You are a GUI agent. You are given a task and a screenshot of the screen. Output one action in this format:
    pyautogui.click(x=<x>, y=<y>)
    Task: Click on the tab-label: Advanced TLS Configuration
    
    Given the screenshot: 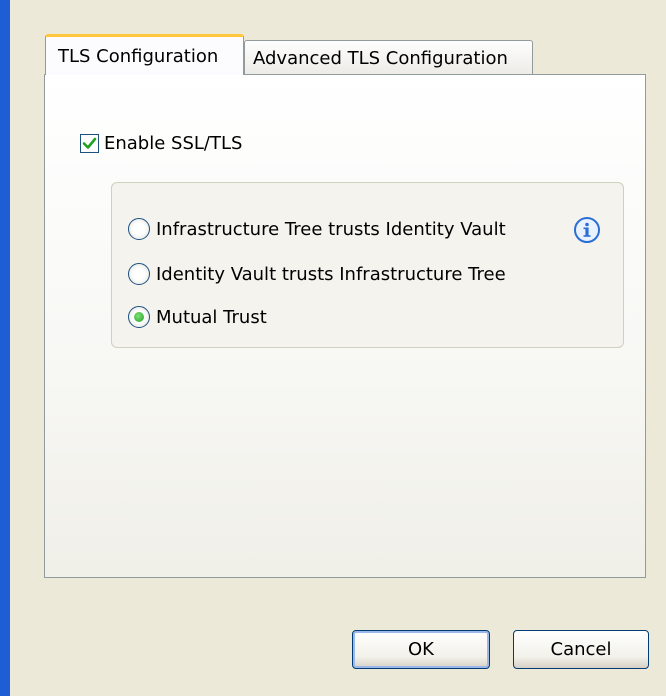 What is the action you would take?
    pyautogui.click(x=380, y=58)
    